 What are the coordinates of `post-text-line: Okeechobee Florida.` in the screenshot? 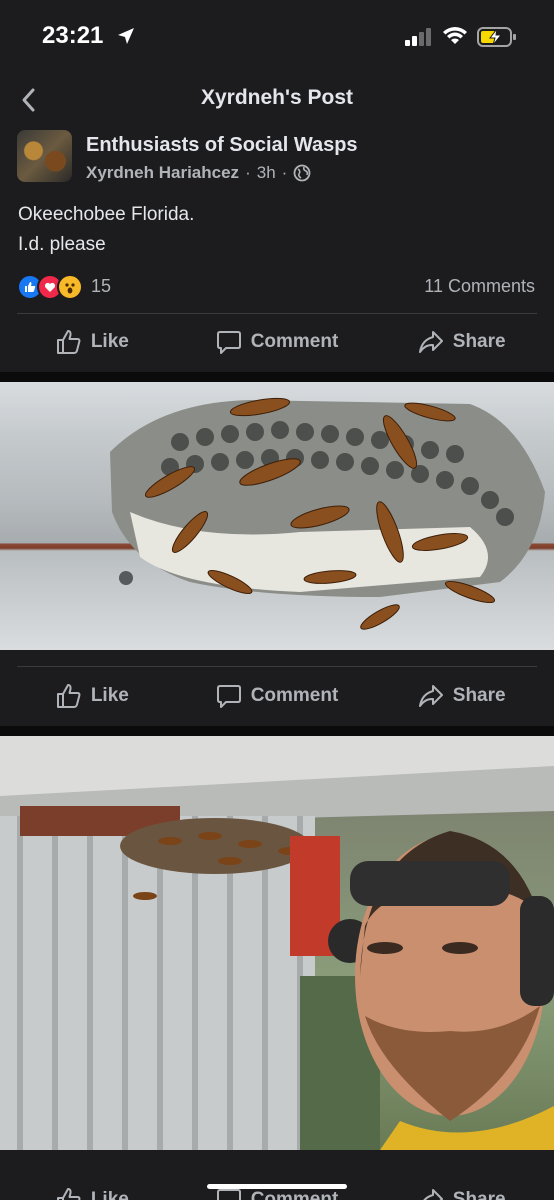 It's located at (106, 214).